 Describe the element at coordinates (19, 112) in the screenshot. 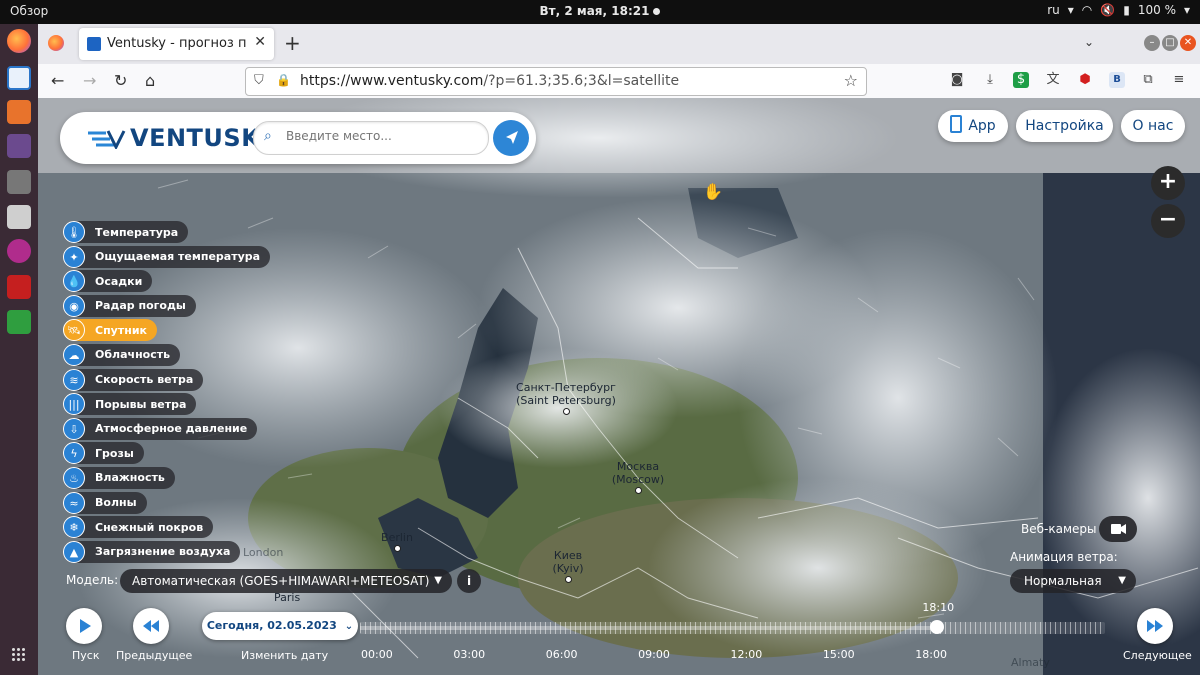

I see `files-dock-icon` at that location.